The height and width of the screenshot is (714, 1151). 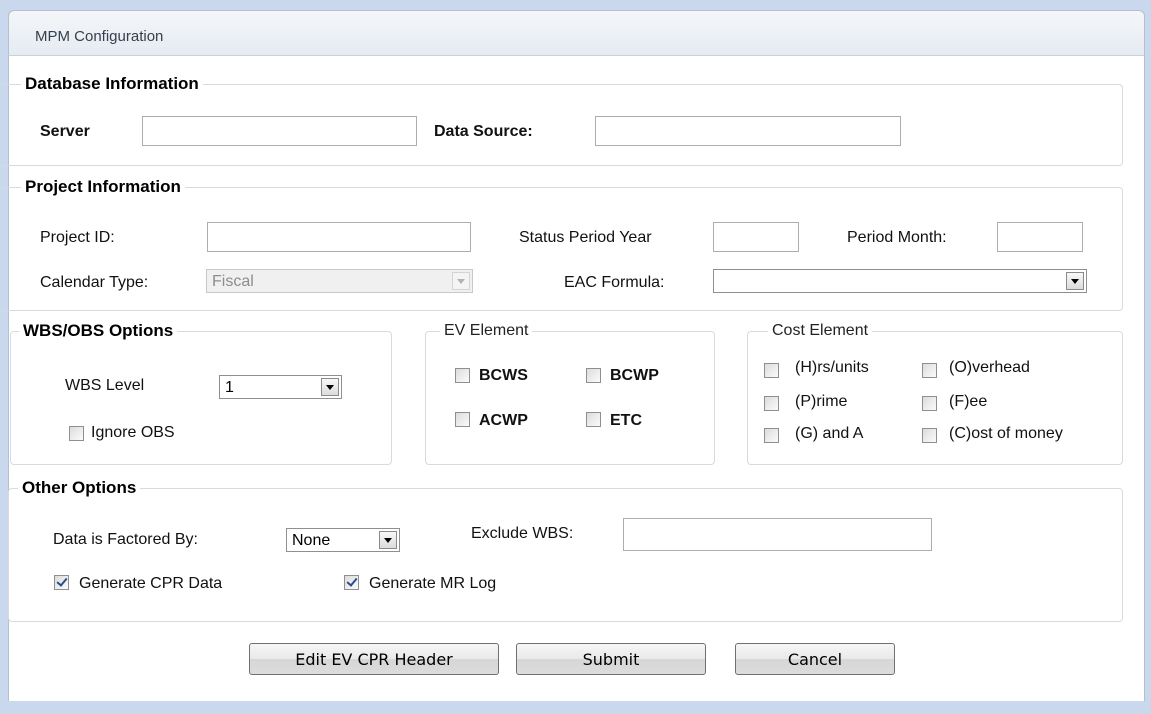 I want to click on g-and-a-label: (G) and A, so click(x=829, y=434).